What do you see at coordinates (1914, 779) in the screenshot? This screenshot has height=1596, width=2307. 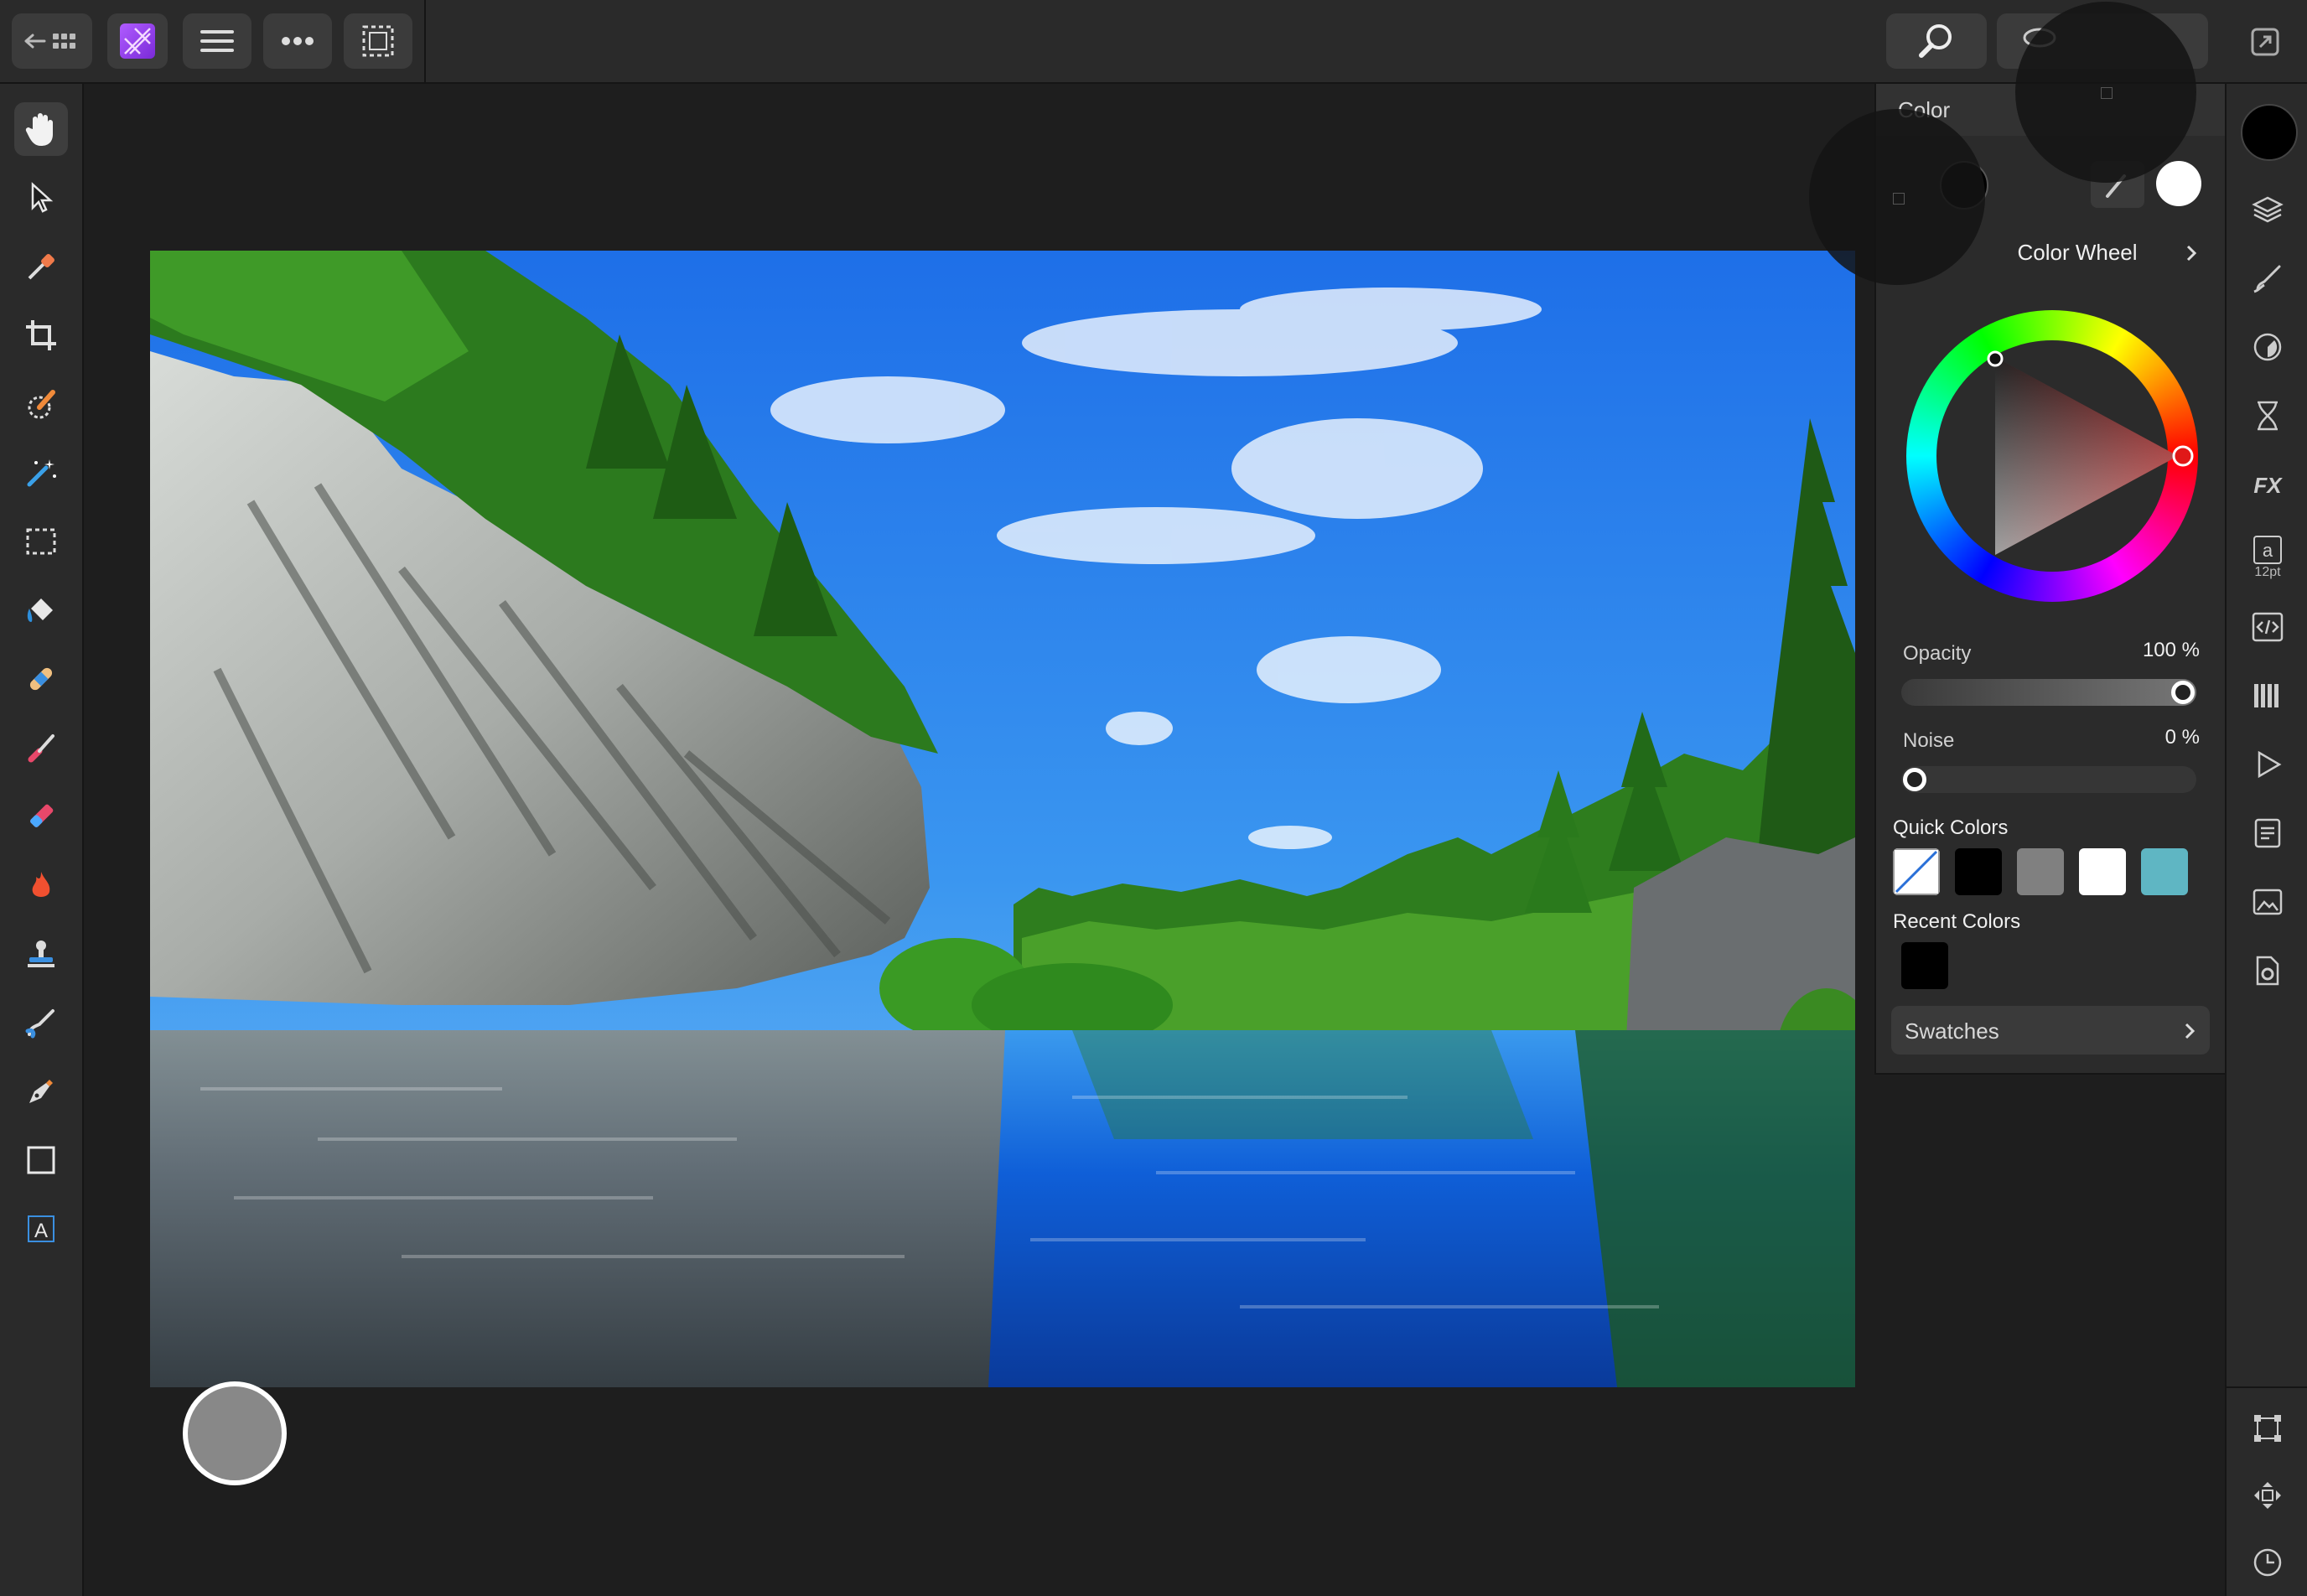 I see `noise-slider-knob` at bounding box center [1914, 779].